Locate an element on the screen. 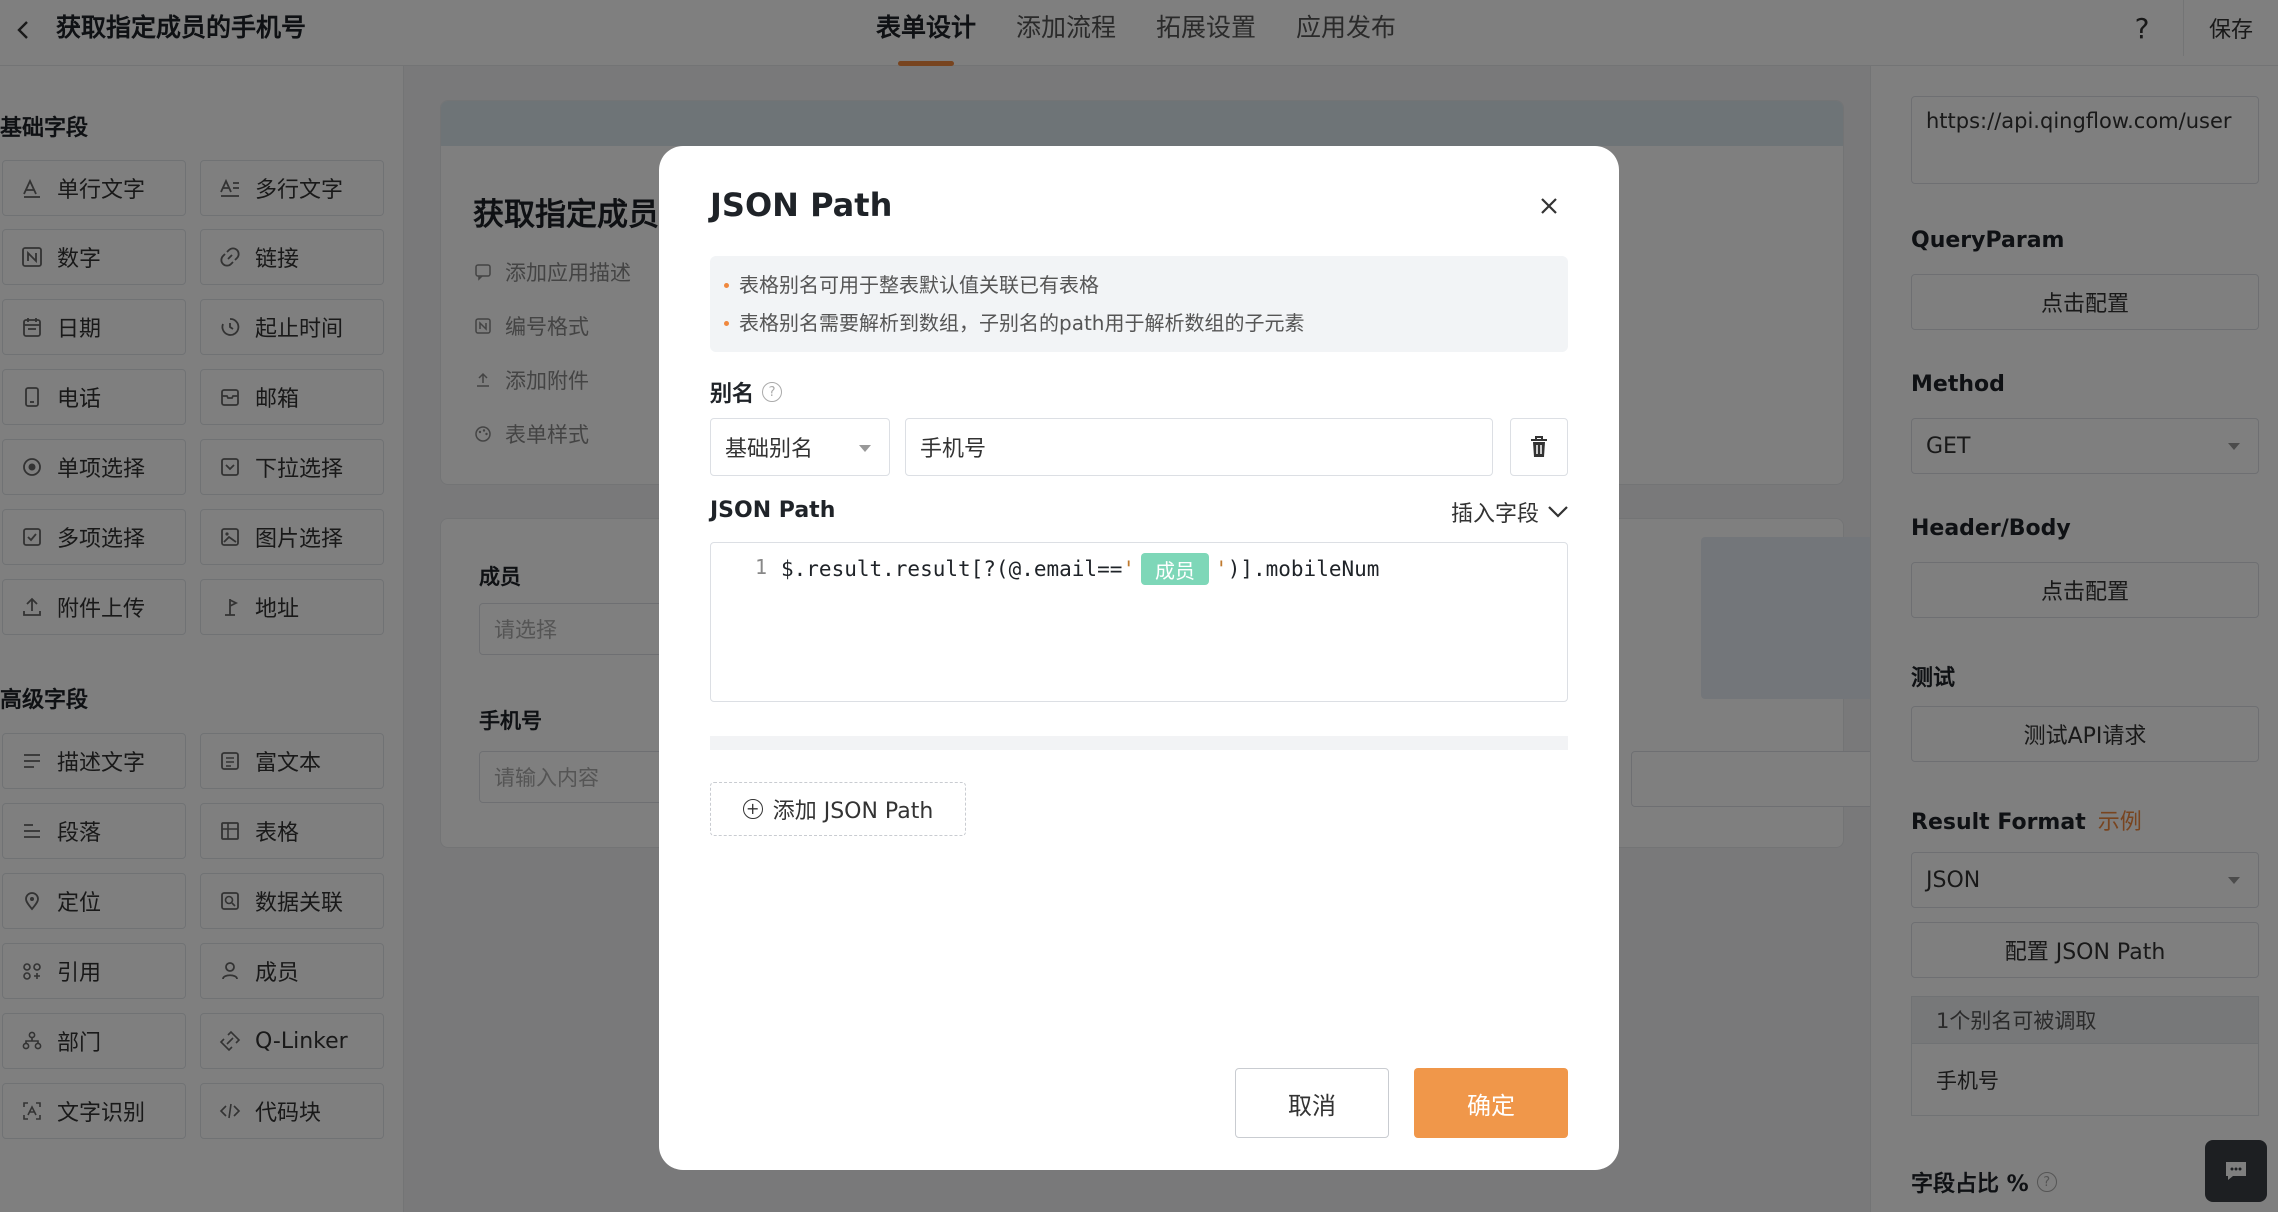 The width and height of the screenshot is (2278, 1212). alias-label: 别名? is located at coordinates (746, 392).